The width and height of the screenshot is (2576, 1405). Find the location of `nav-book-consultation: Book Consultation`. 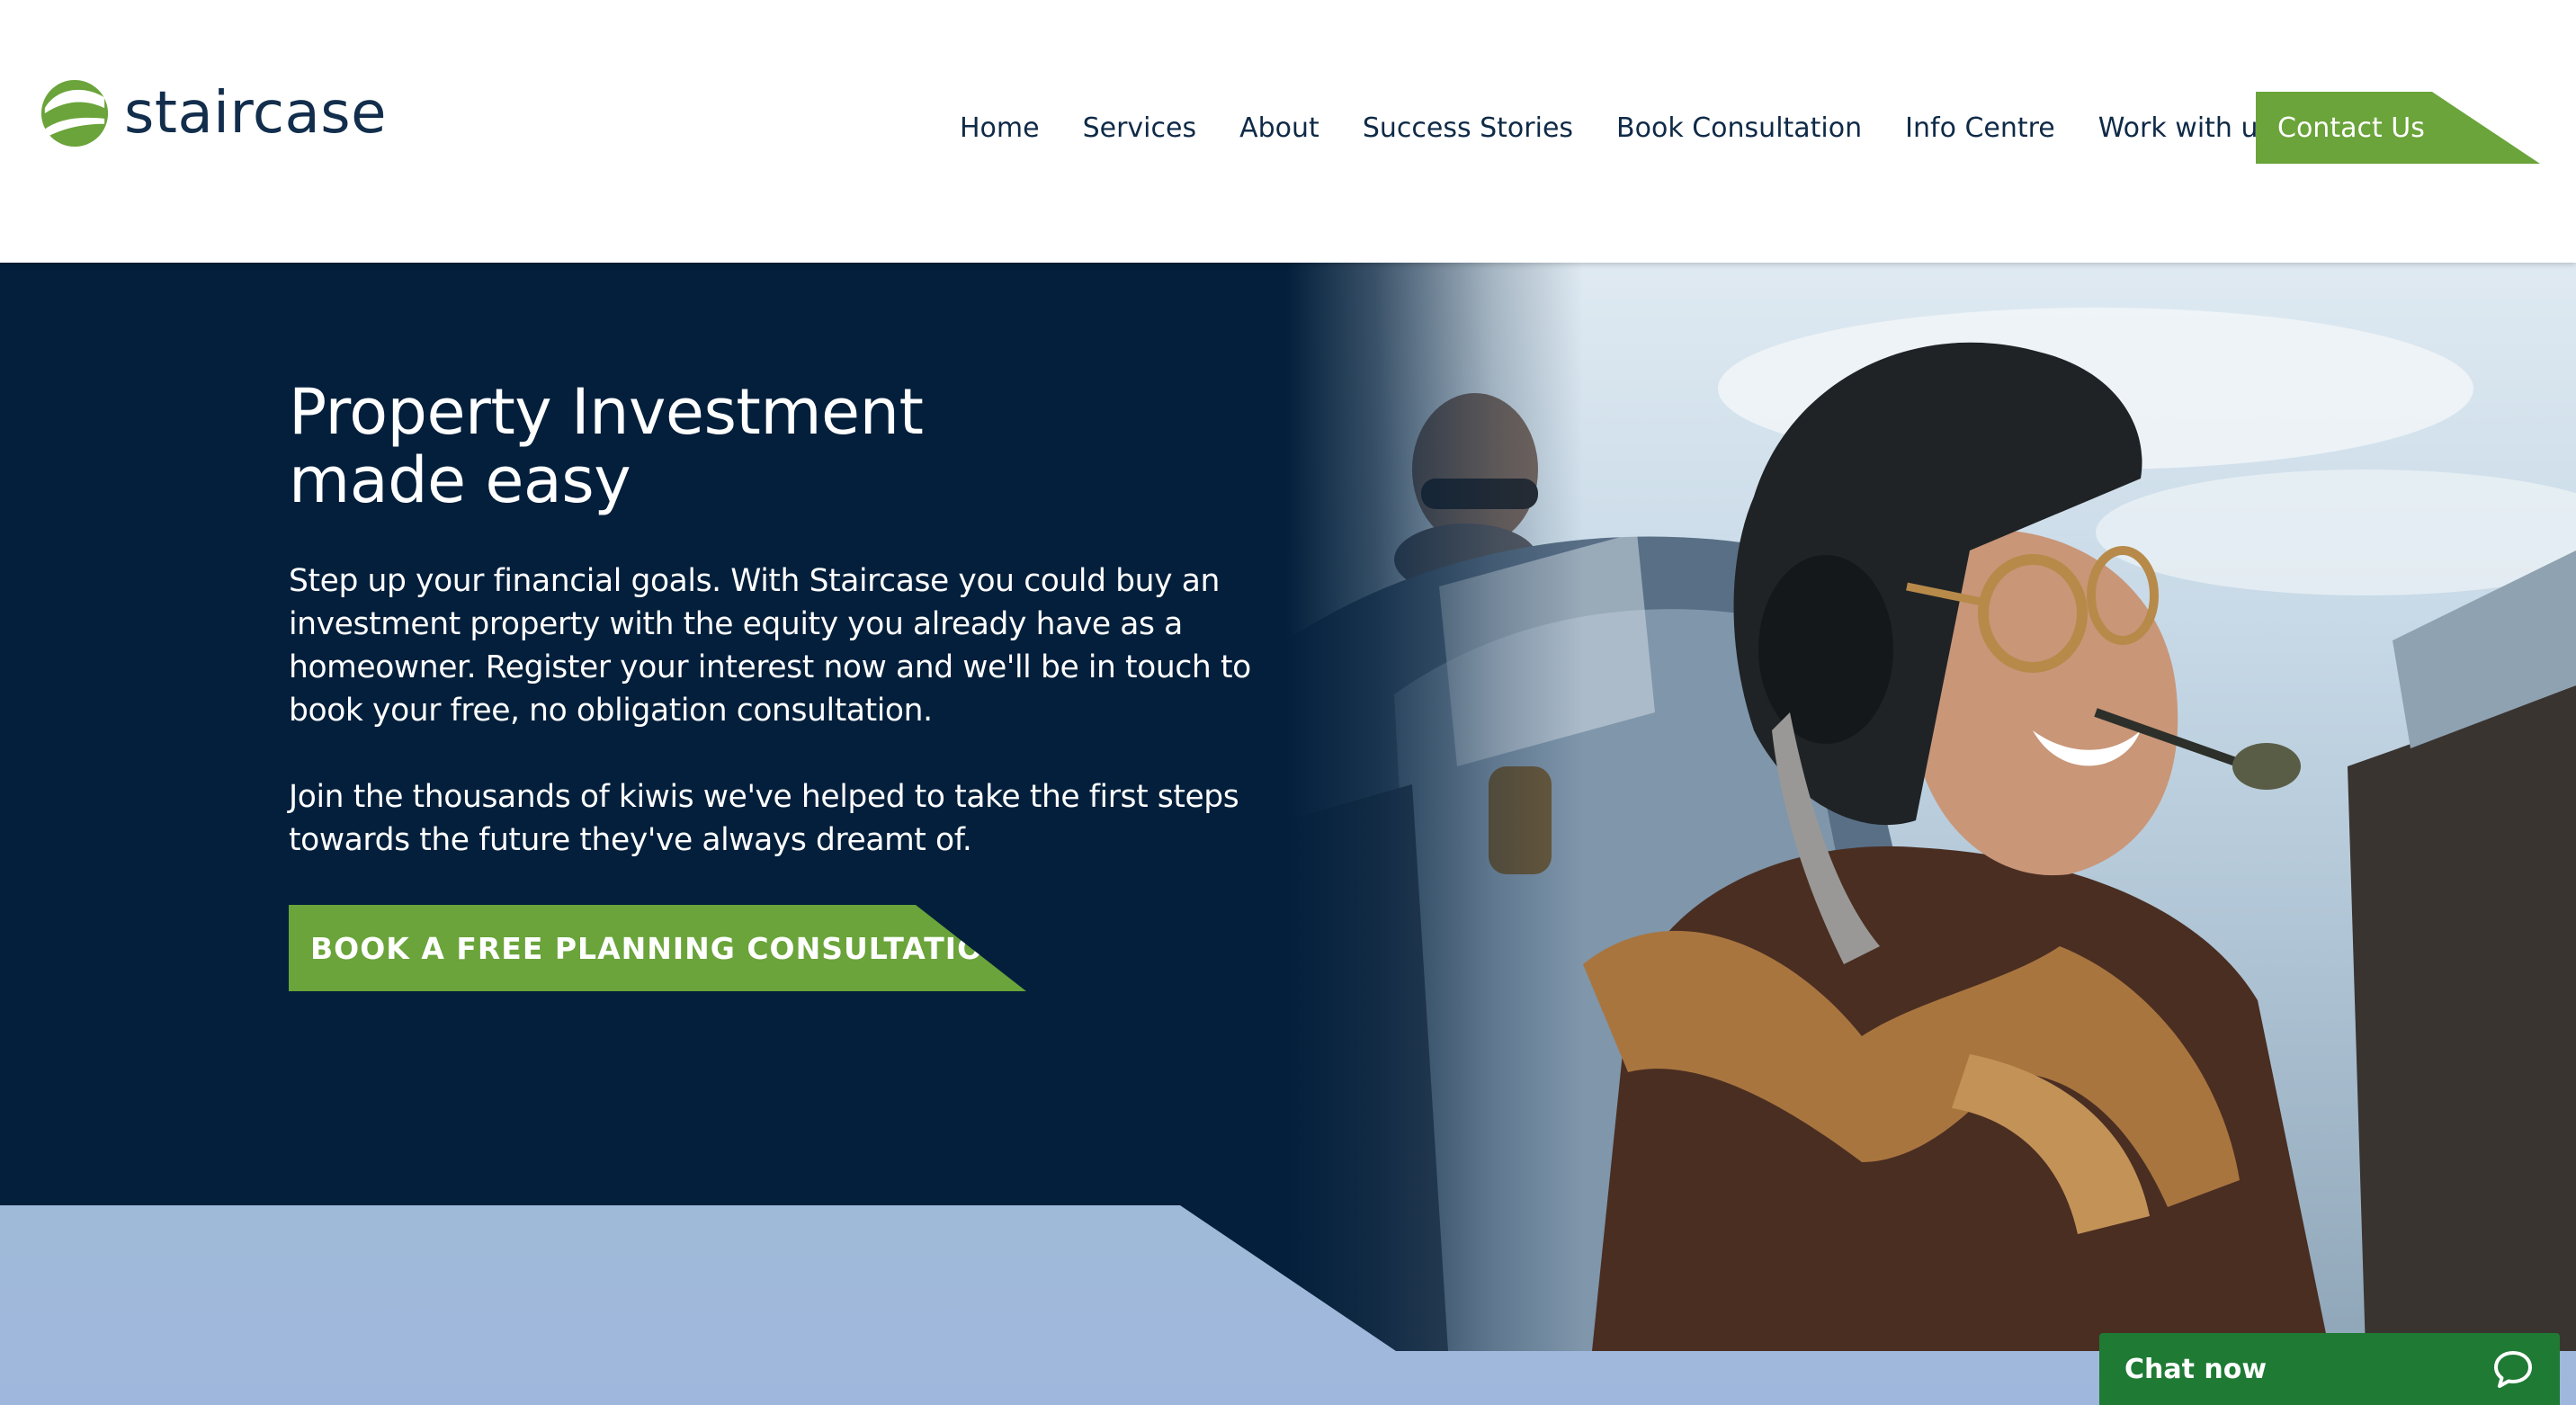

nav-book-consultation: Book Consultation is located at coordinates (1739, 128).